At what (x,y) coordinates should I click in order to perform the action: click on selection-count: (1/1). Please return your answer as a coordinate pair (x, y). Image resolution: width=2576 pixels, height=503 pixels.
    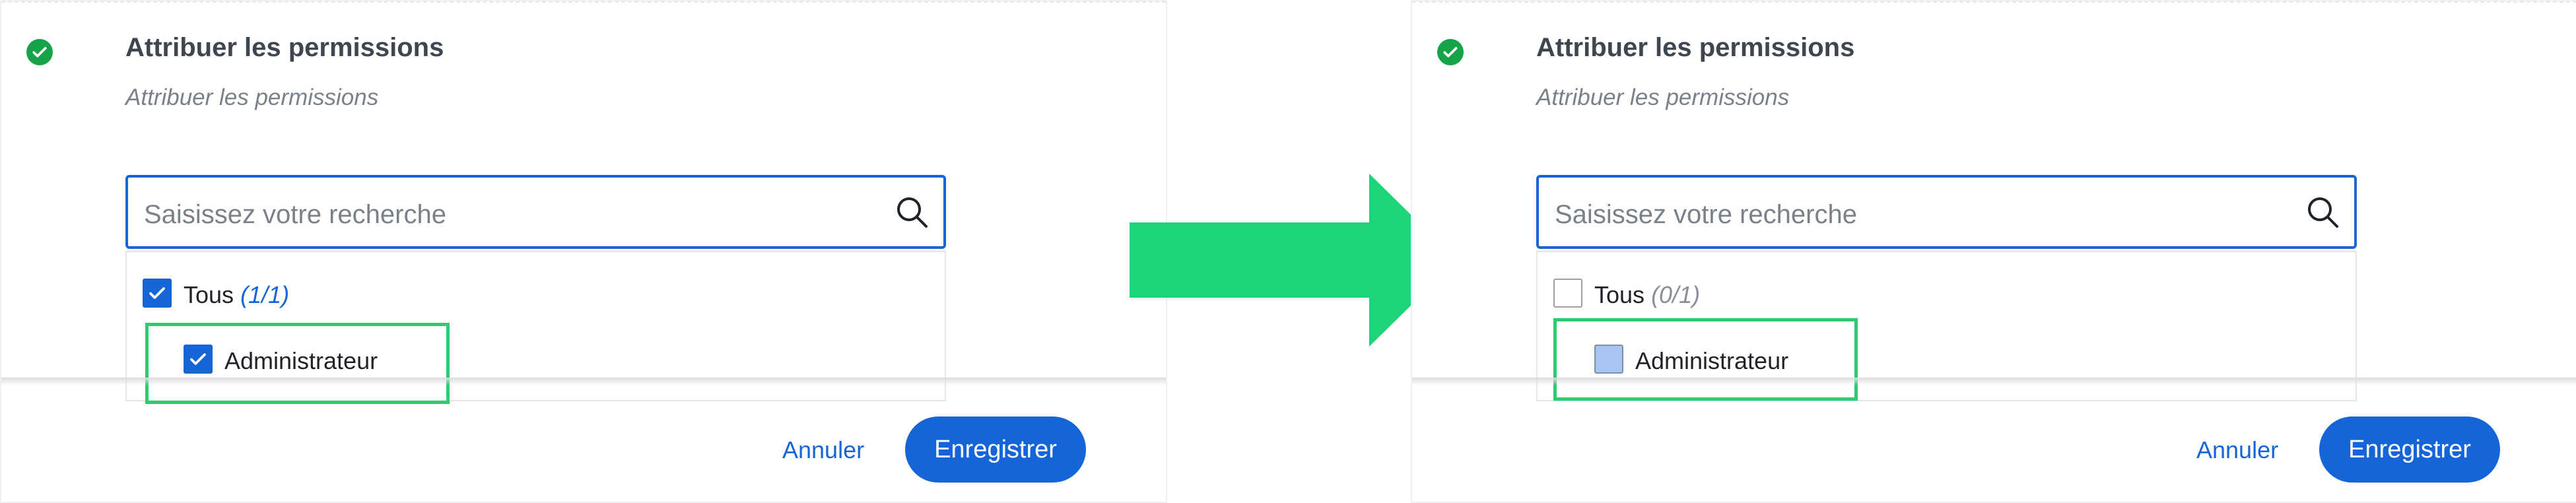
    Looking at the image, I should click on (265, 294).